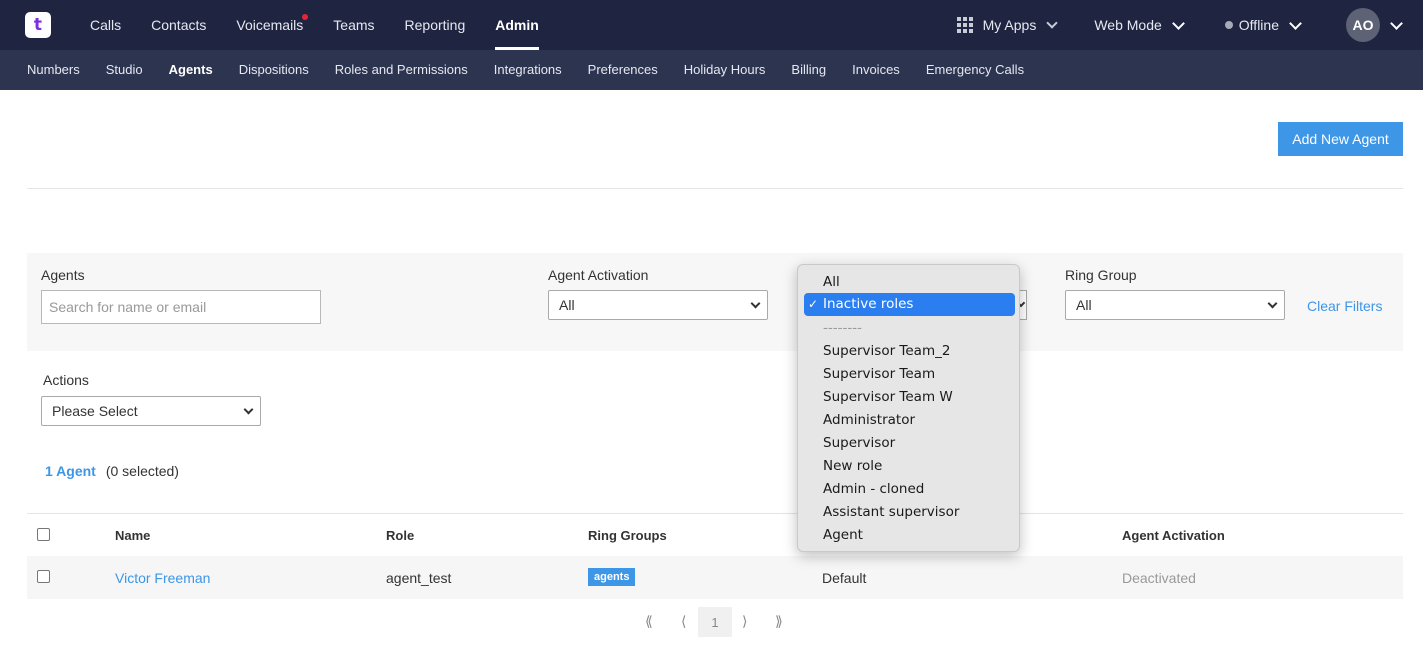  Describe the element at coordinates (63, 275) in the screenshot. I see `agents-filter-label: Agents` at that location.